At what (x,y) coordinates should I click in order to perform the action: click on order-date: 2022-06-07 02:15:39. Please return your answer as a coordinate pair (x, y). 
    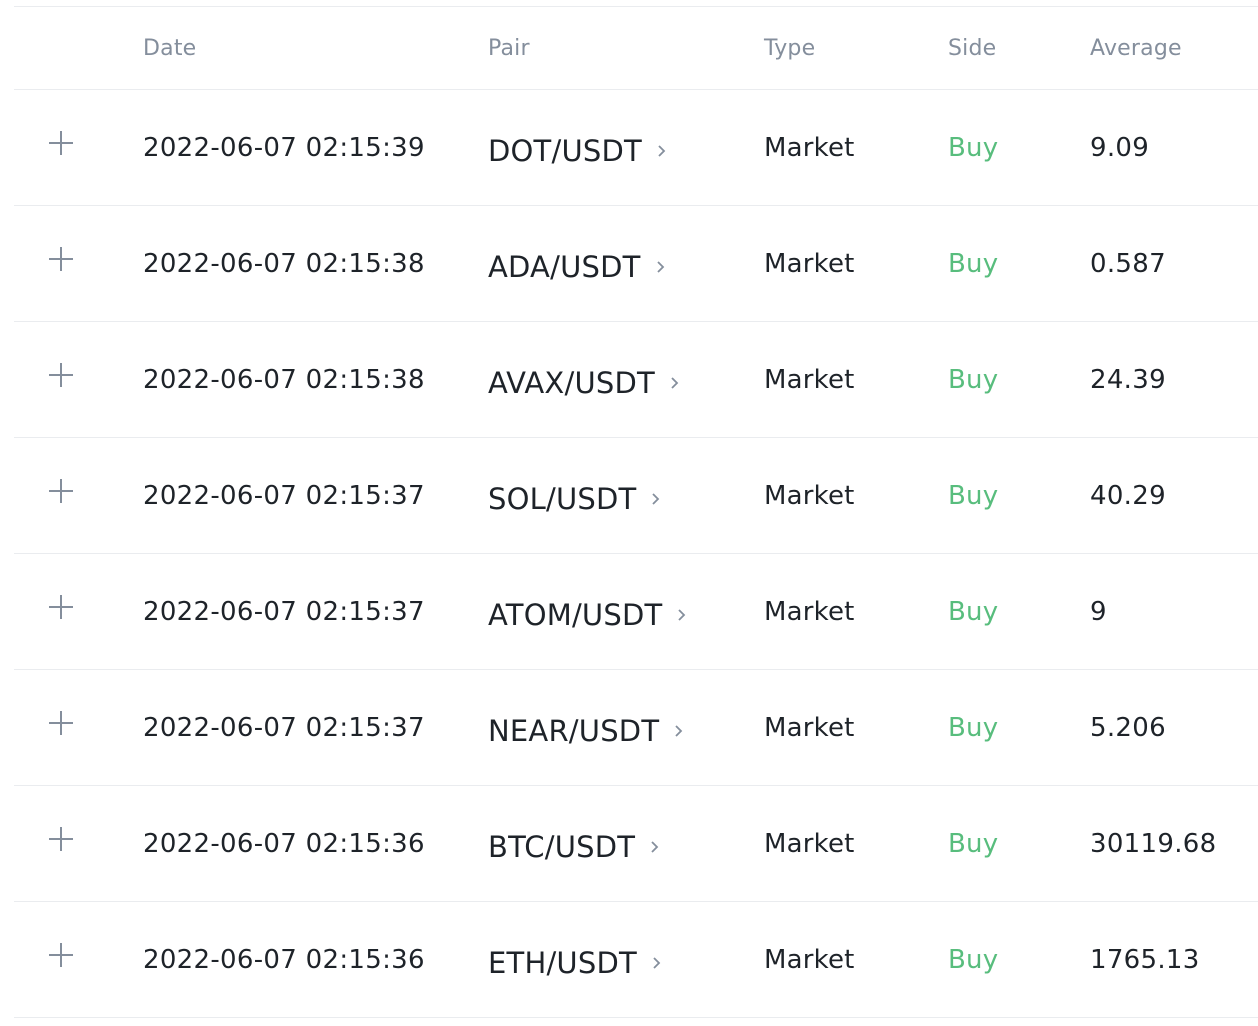
    Looking at the image, I should click on (284, 148).